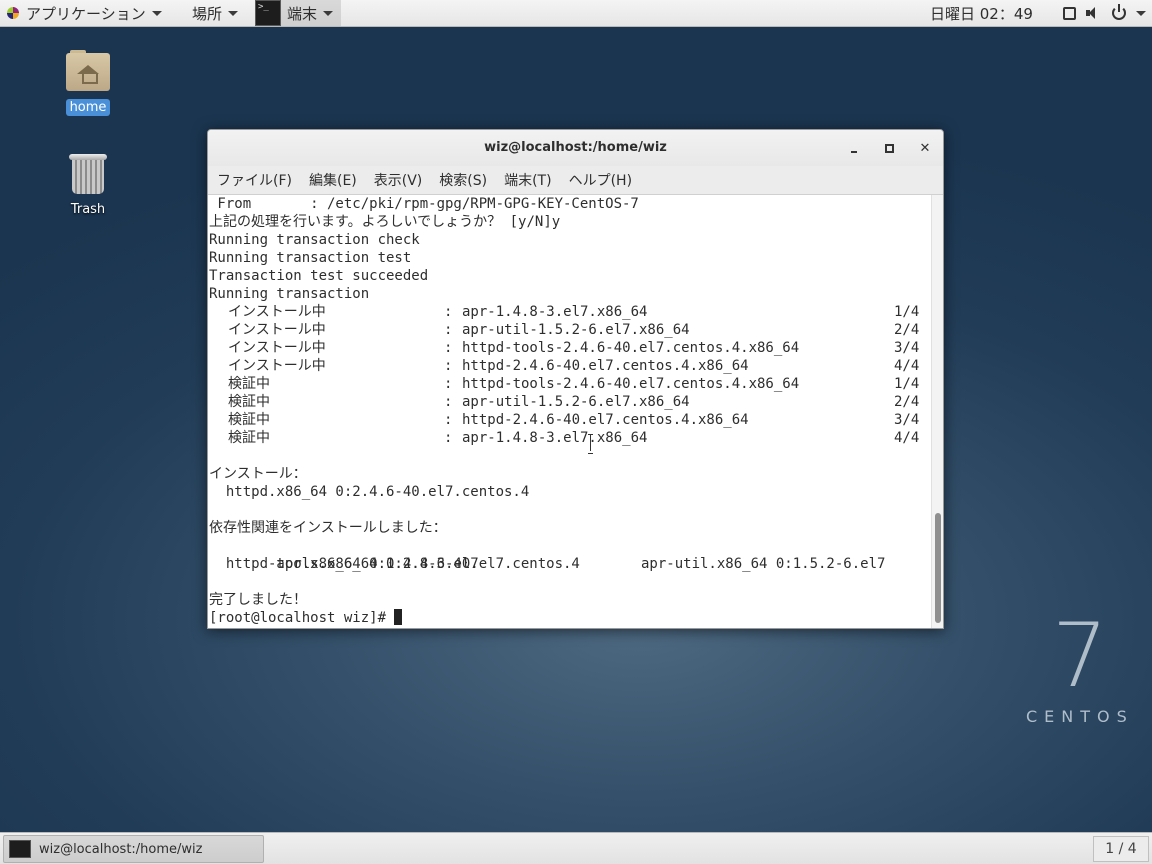 The width and height of the screenshot is (1152, 864). What do you see at coordinates (306, 618) in the screenshot?
I see `terminal-prompt-line: [root@localhost wiz]#` at bounding box center [306, 618].